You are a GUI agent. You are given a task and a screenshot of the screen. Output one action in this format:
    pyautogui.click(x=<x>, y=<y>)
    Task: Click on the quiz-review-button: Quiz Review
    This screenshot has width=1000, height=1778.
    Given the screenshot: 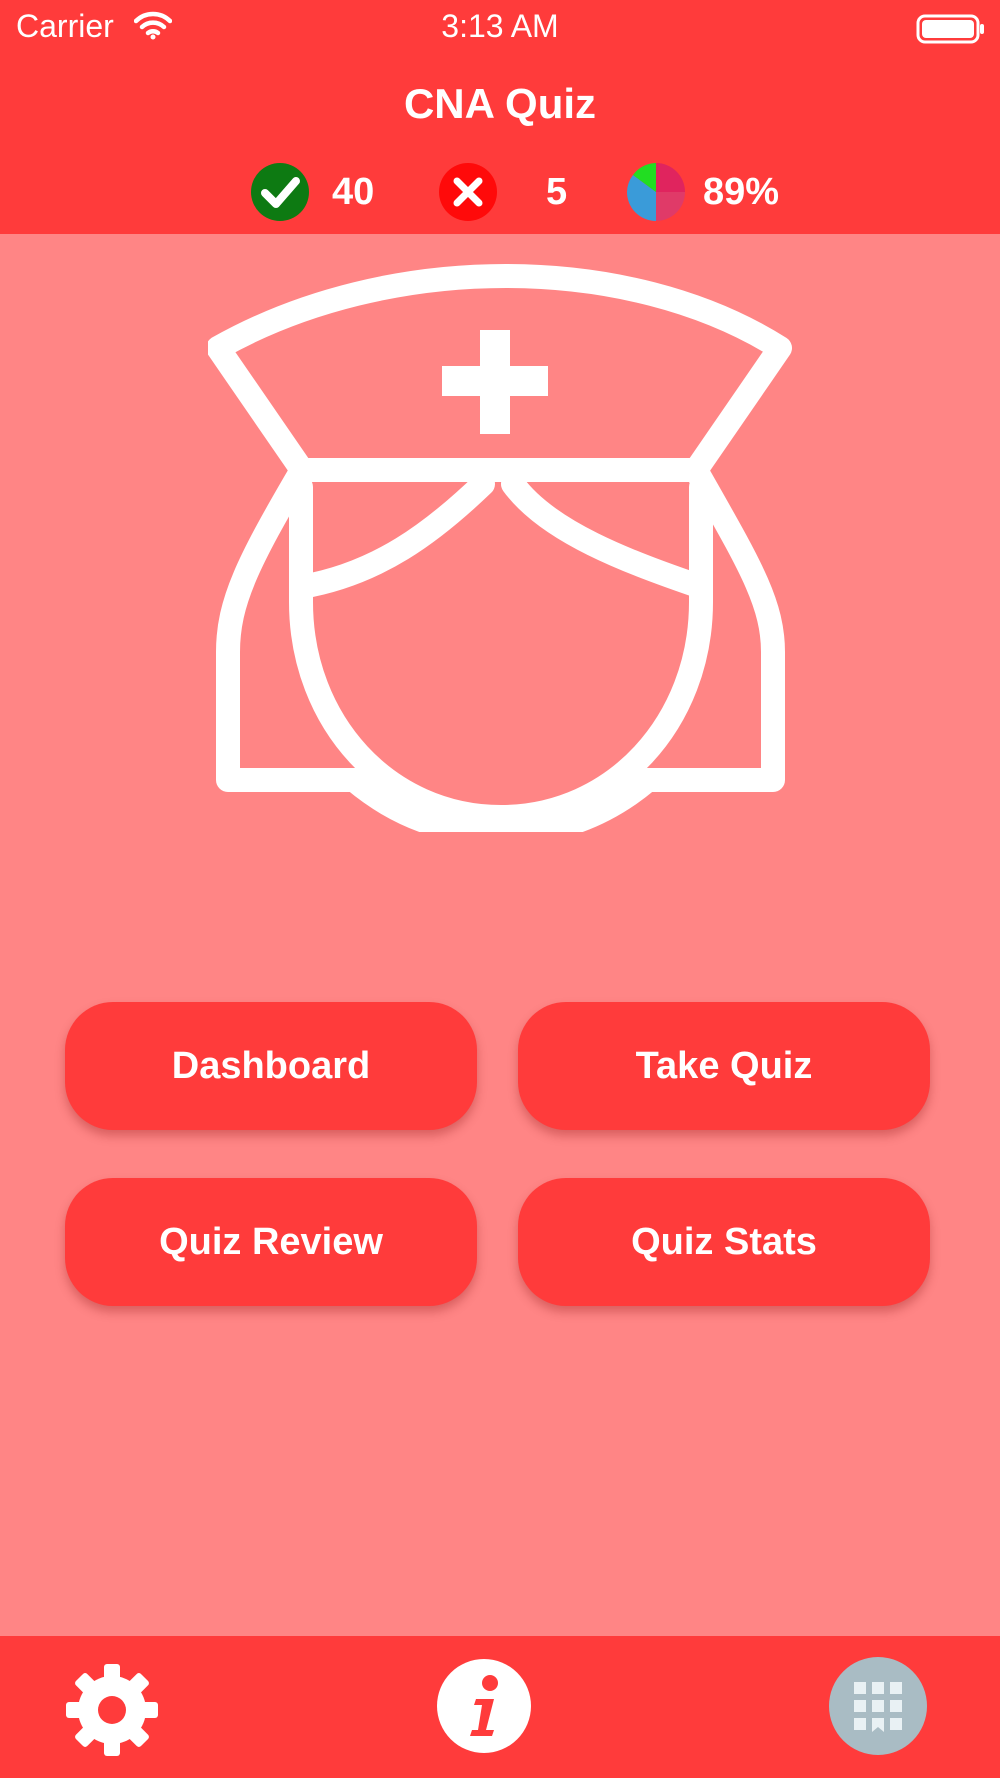 What is the action you would take?
    pyautogui.click(x=271, y=1242)
    